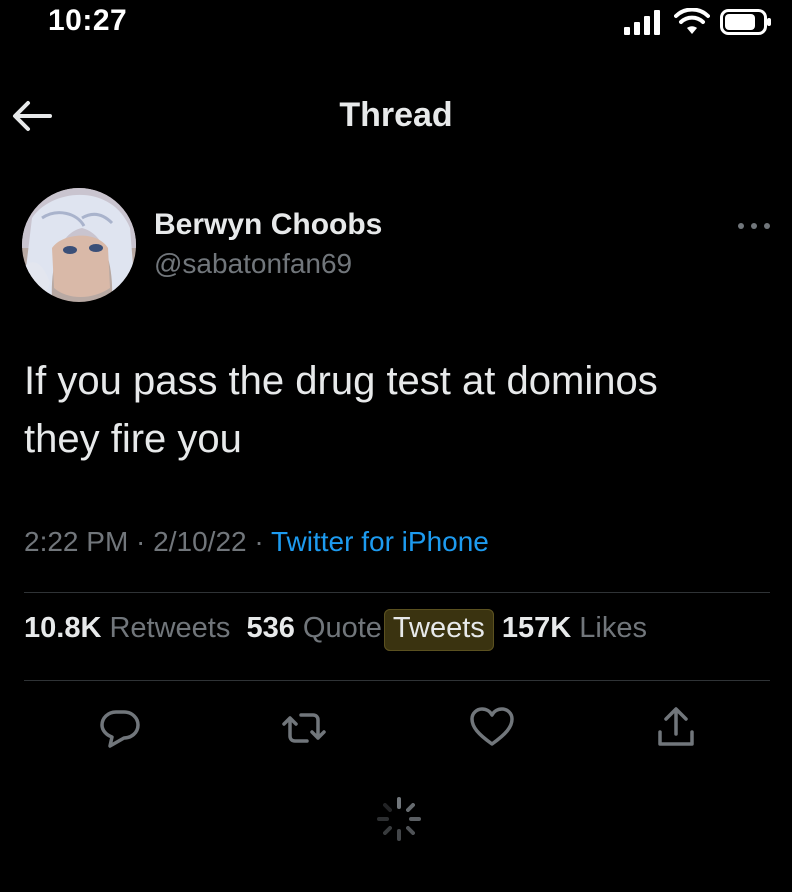 This screenshot has width=792, height=892. I want to click on tweet-date: 2/10/22, so click(199, 541).